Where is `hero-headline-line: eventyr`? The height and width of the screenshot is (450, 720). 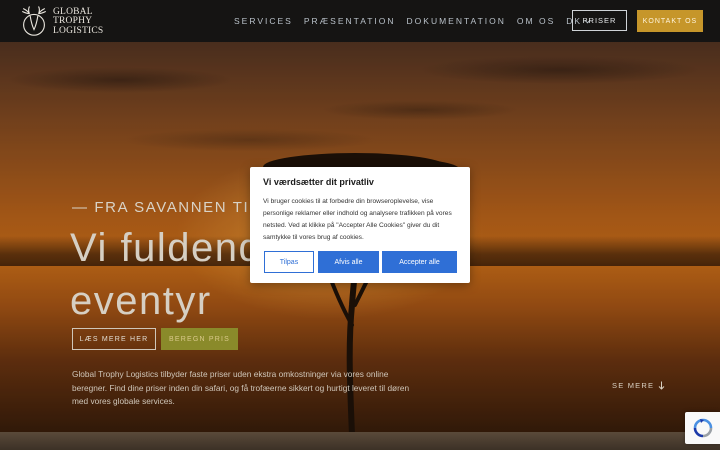
hero-headline-line: eventyr is located at coordinates (141, 301).